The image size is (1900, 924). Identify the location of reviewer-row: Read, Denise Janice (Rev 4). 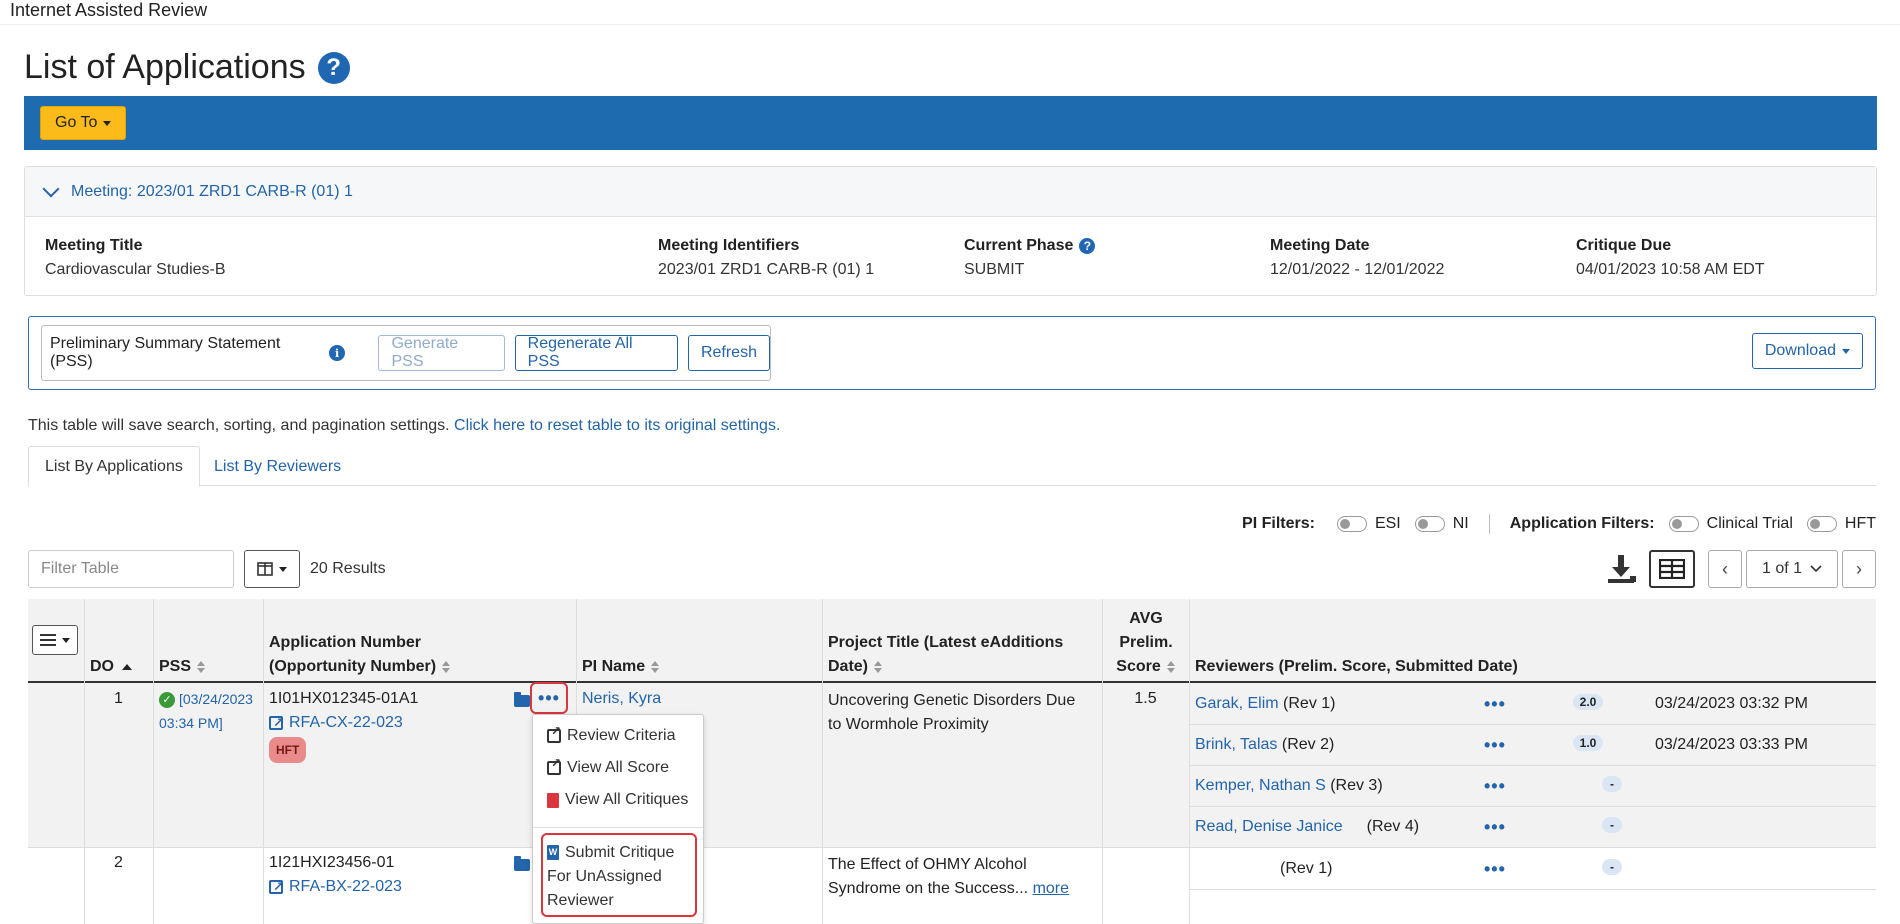
(1307, 826).